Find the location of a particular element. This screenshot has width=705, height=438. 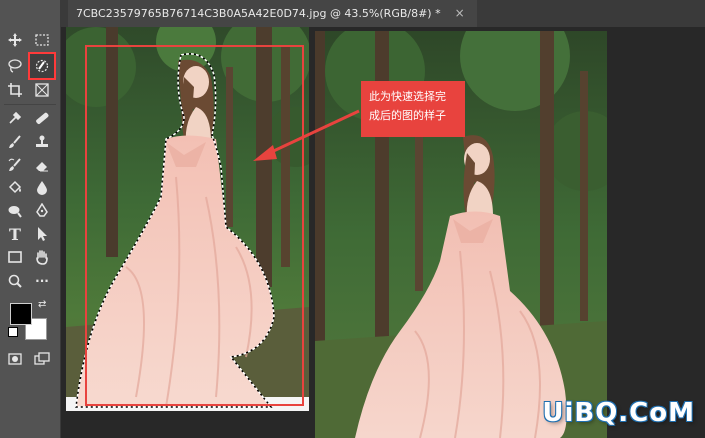

frame-tool is located at coordinates (42, 90).